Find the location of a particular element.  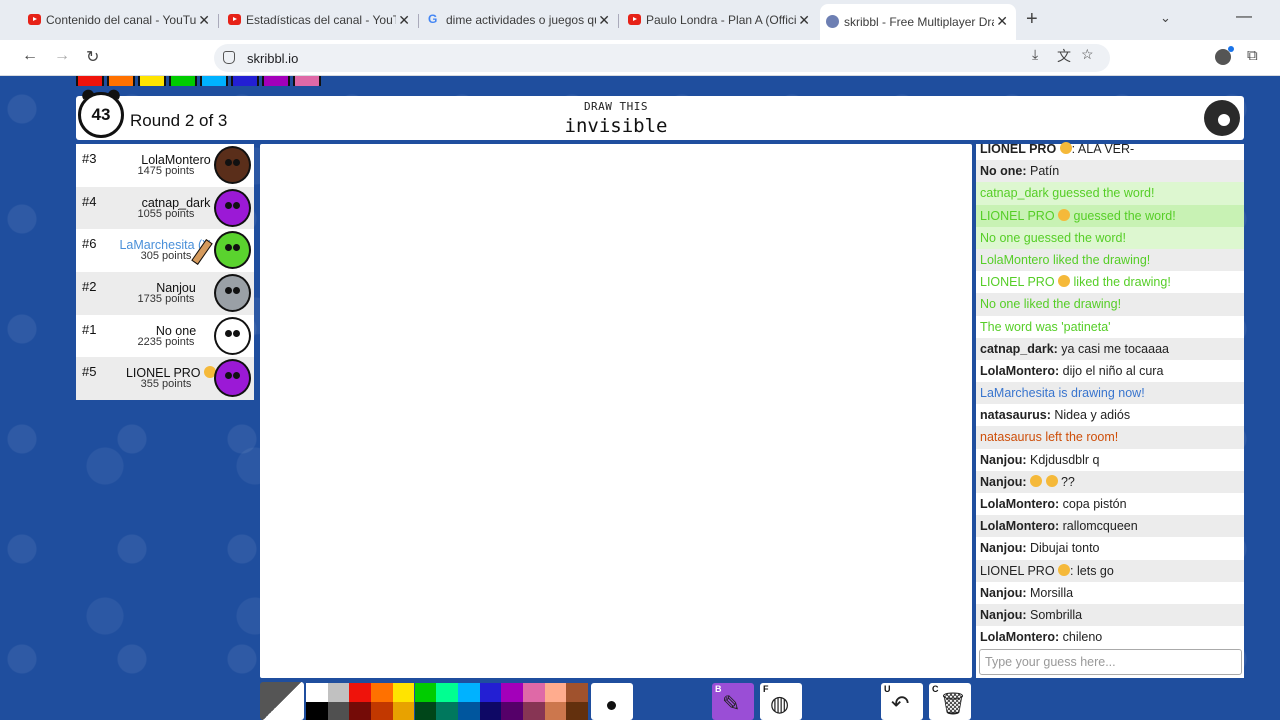

player-row: #4 catnap_dark 1055 points is located at coordinates (165, 208).